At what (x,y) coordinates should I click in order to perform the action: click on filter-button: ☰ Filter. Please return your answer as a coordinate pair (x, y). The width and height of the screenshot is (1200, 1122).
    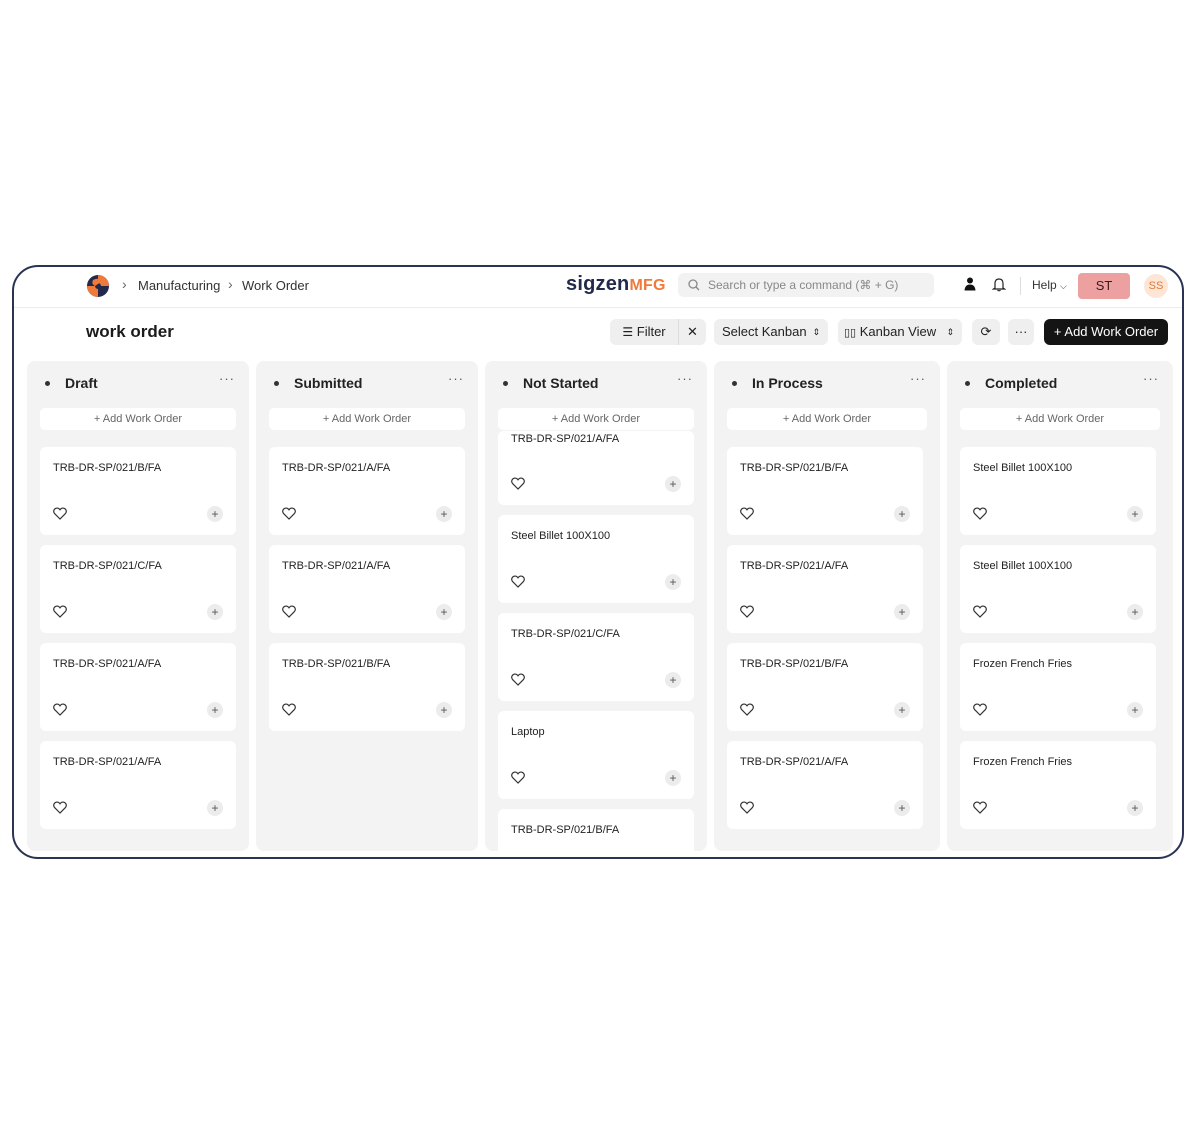
    Looking at the image, I should click on (644, 332).